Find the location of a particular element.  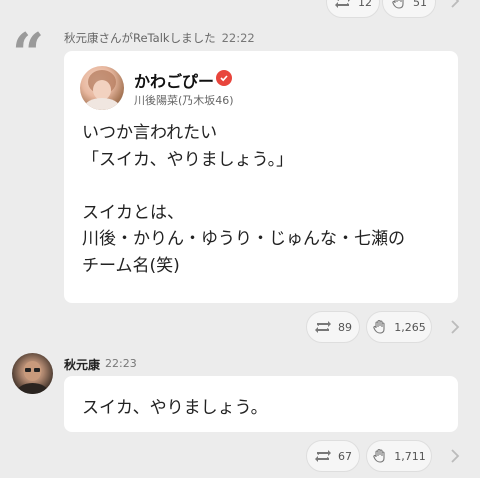

quote-mark-icon: “ is located at coordinates (28, 54).